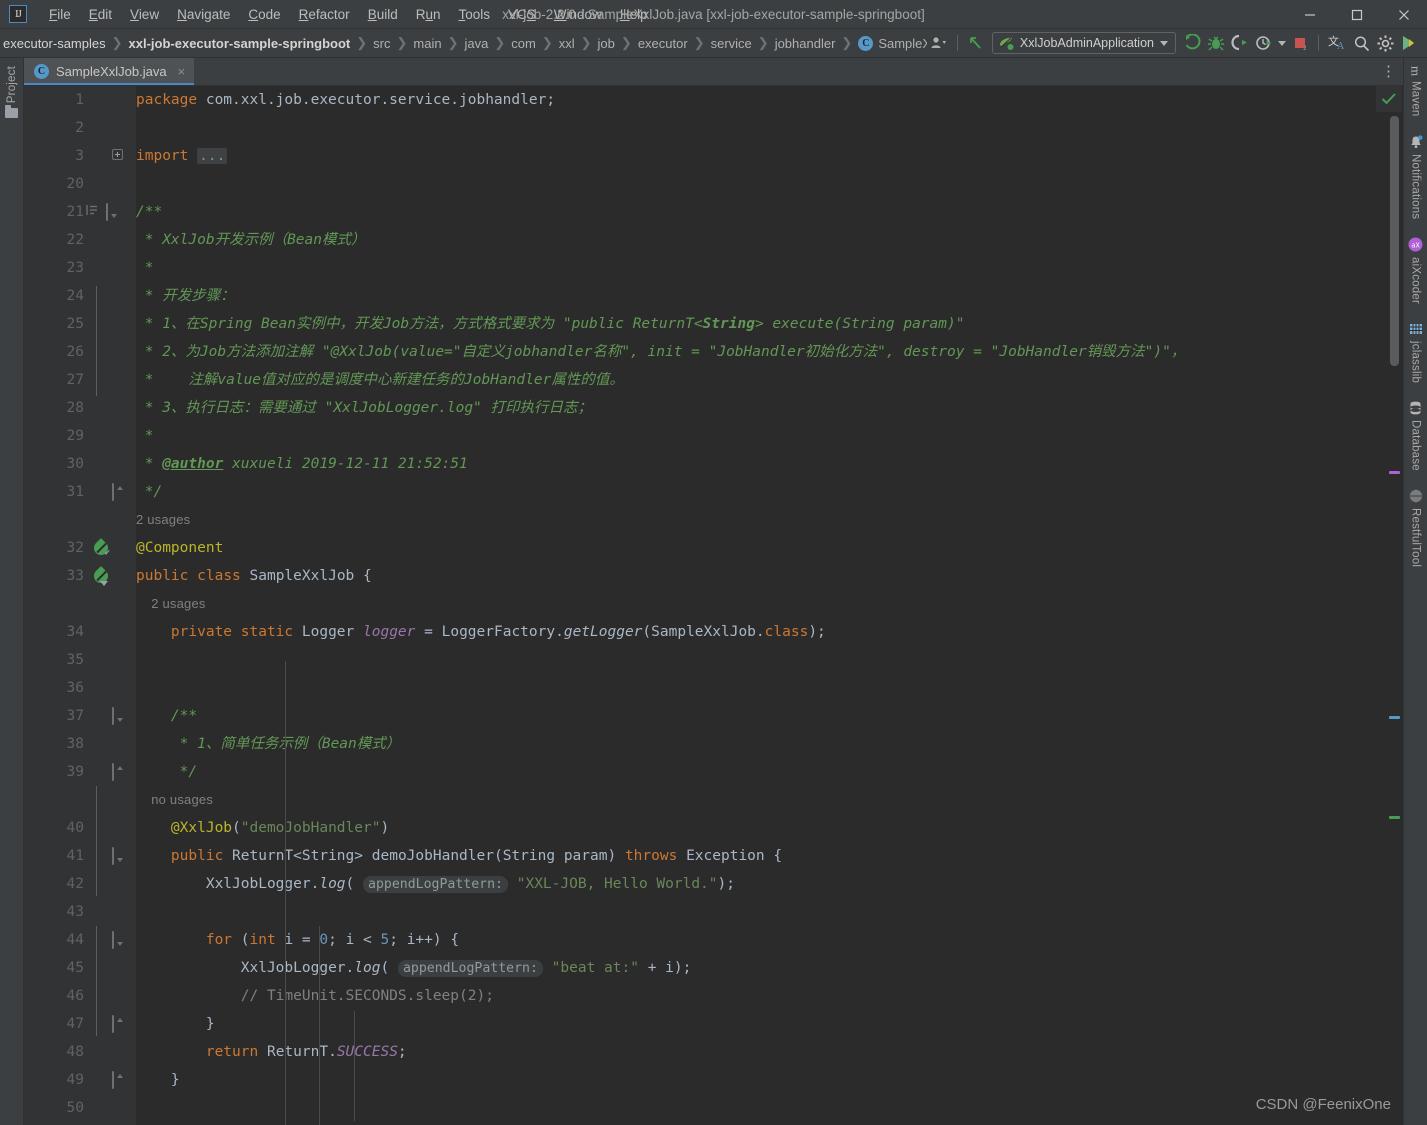 This screenshot has height=1125, width=1427. What do you see at coordinates (606, 43) in the screenshot?
I see `breadcrumb-item-job: job` at bounding box center [606, 43].